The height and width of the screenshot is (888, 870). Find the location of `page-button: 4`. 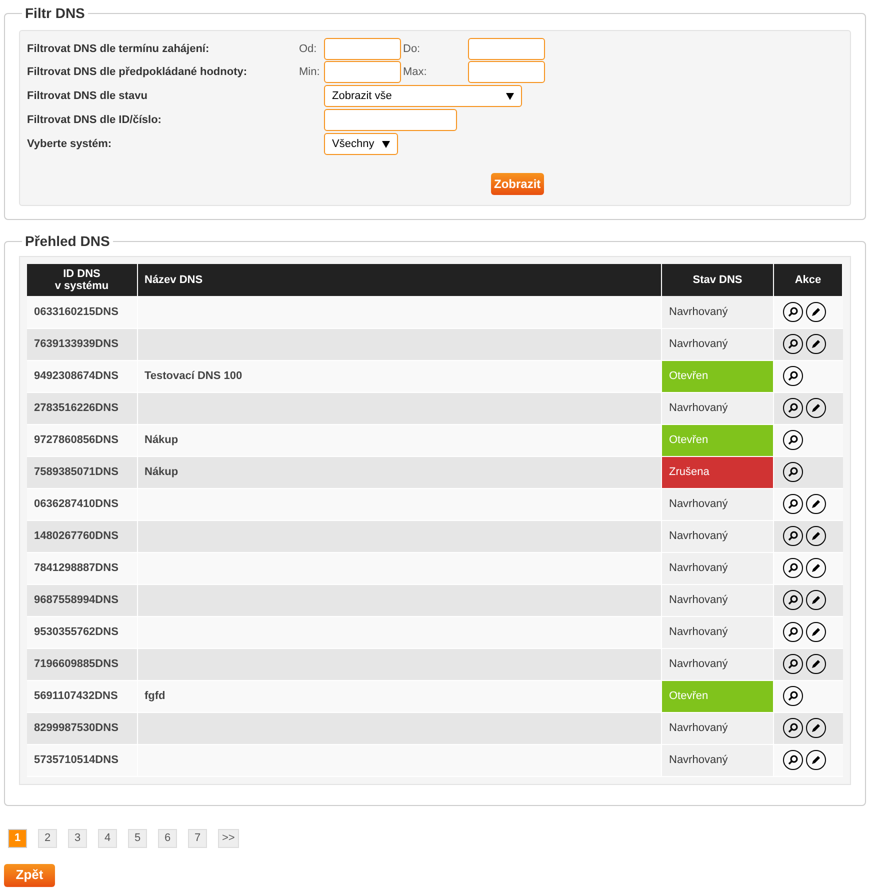

page-button: 4 is located at coordinates (107, 838).